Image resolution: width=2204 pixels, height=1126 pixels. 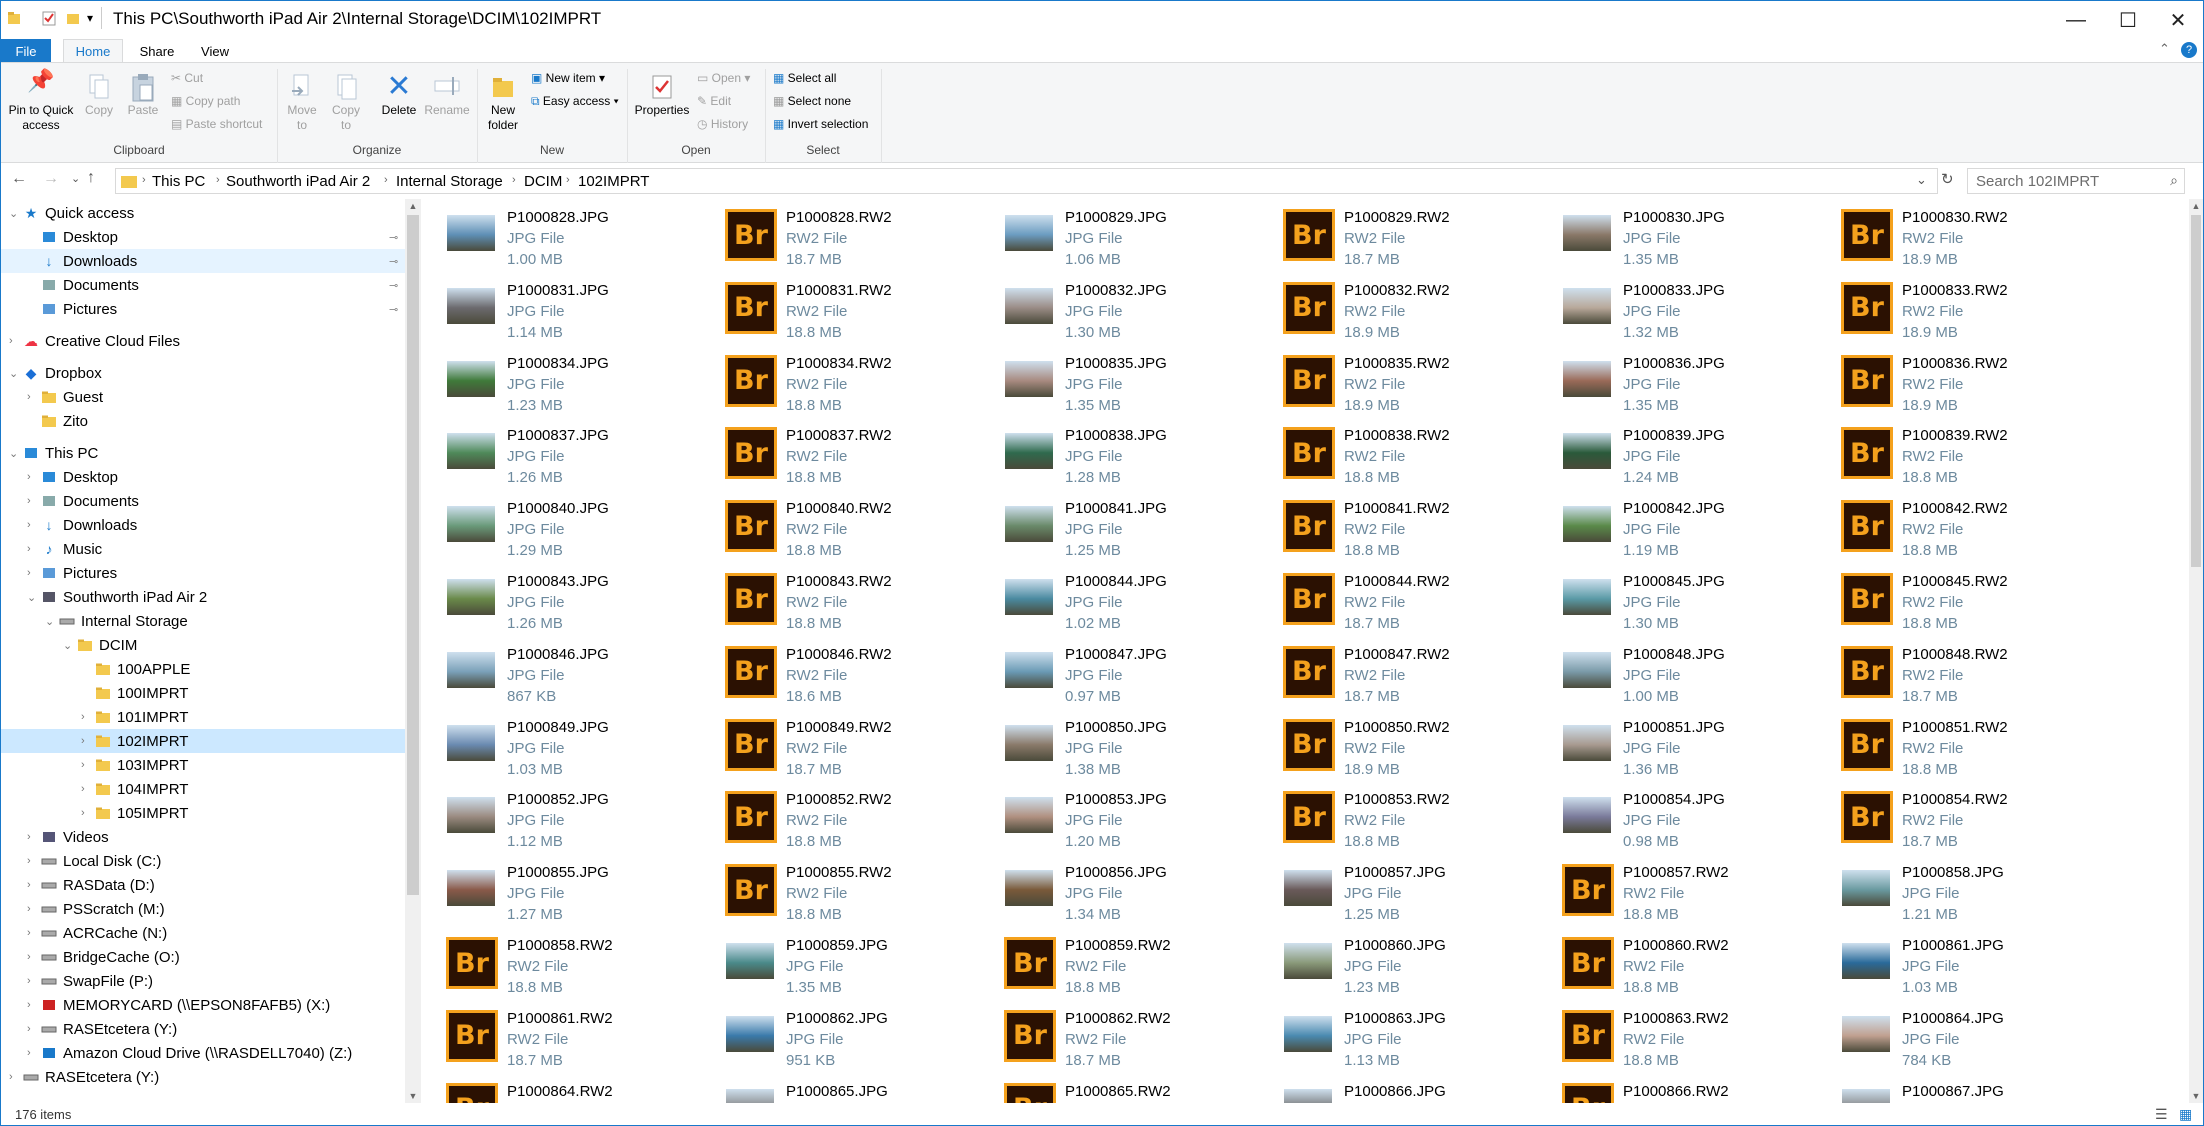 What do you see at coordinates (1397, 818) in the screenshot?
I see `file-tile: Br P1000853.RW2 RW2 File 18.8 MB` at bounding box center [1397, 818].